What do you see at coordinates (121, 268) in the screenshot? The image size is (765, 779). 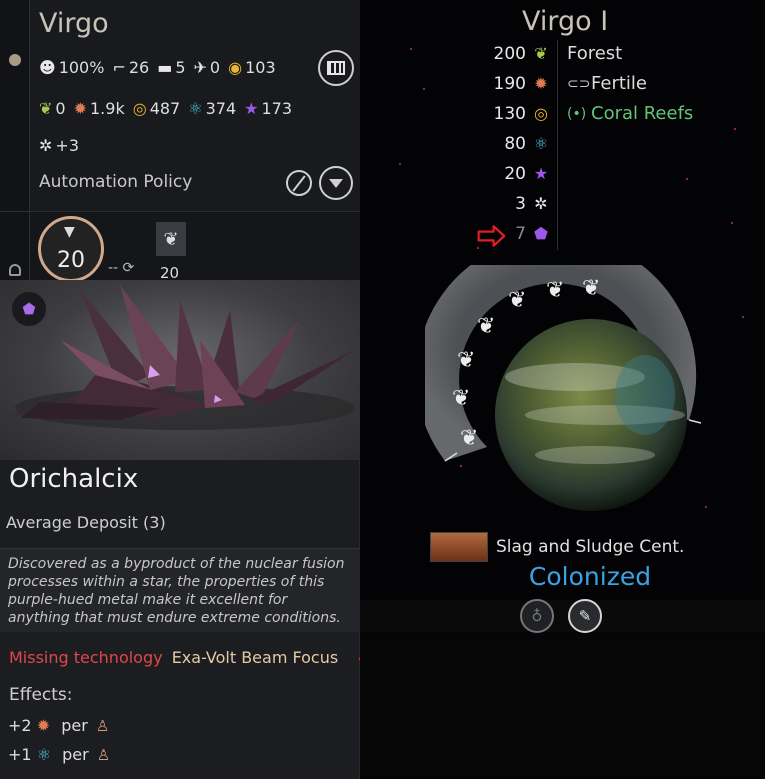 I see `population-rate: -- ⟳` at bounding box center [121, 268].